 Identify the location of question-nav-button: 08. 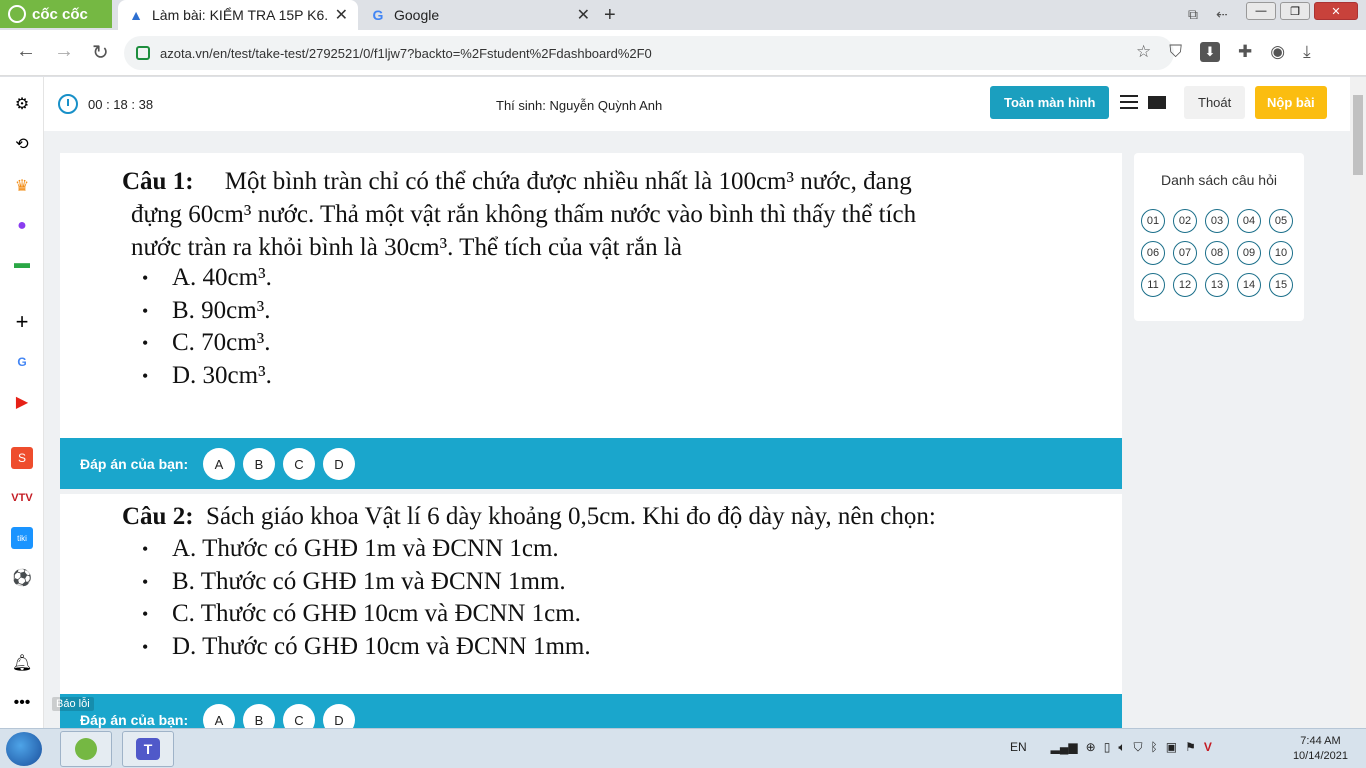
(1217, 253).